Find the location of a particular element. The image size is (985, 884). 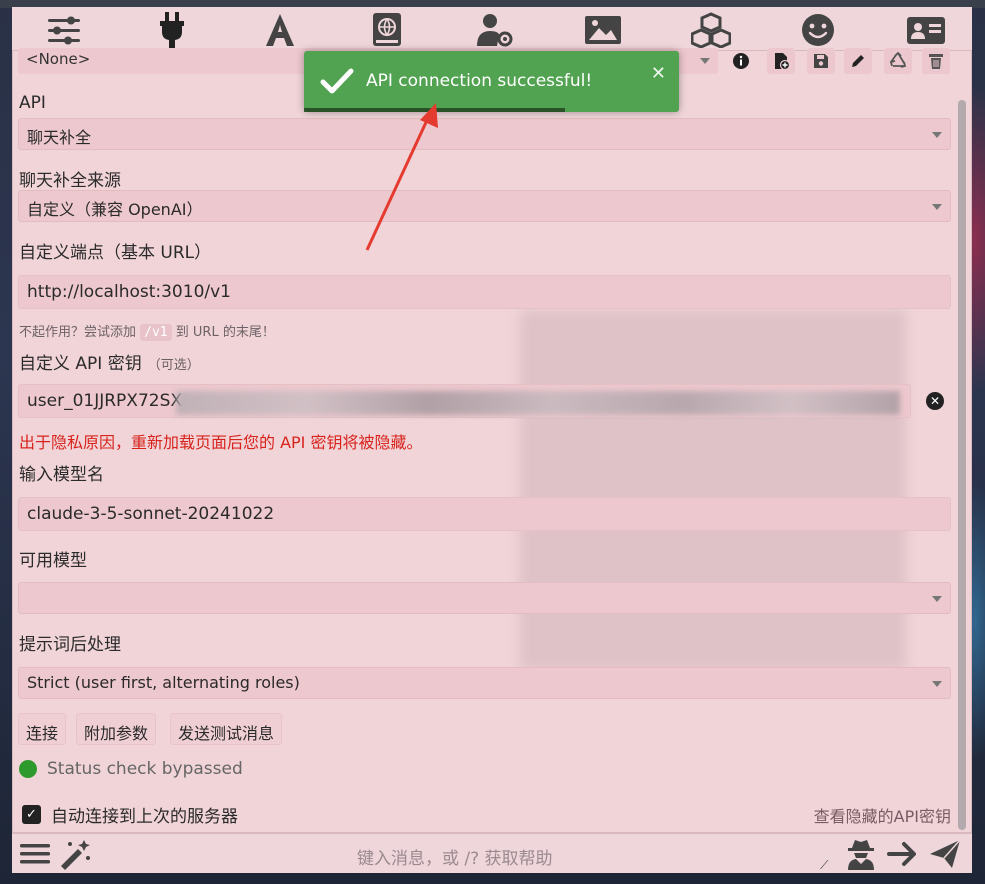

chat-source-value: 自定义（兼容 OpenAI） is located at coordinates (115, 209).